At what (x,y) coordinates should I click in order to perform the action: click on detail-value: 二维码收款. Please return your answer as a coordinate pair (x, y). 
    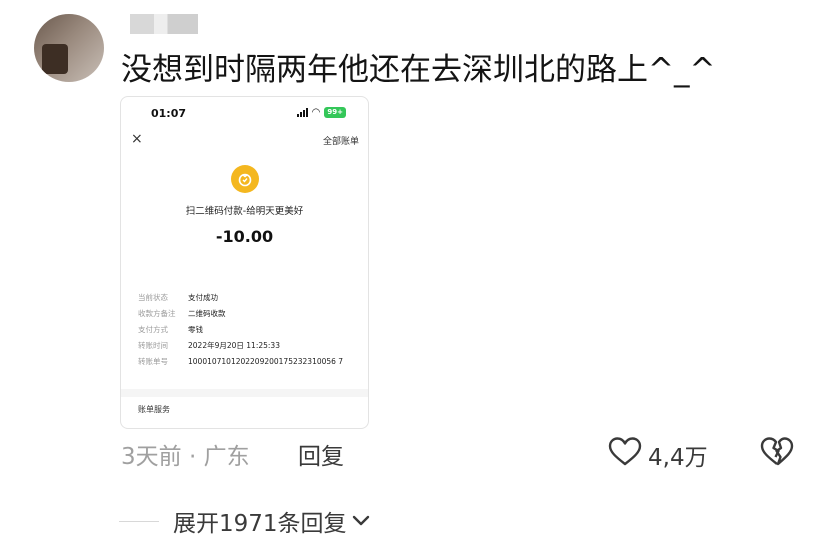
    Looking at the image, I should click on (207, 313).